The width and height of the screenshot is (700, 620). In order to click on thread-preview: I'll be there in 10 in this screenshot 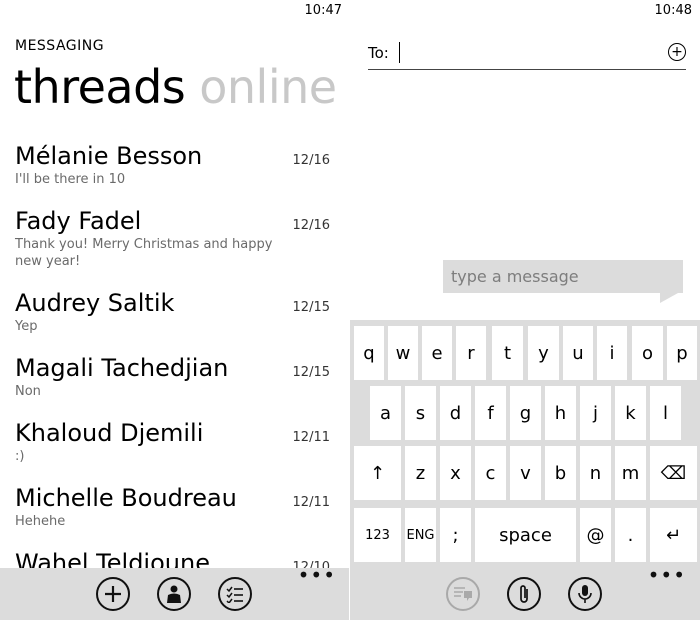, I will do `click(70, 179)`.